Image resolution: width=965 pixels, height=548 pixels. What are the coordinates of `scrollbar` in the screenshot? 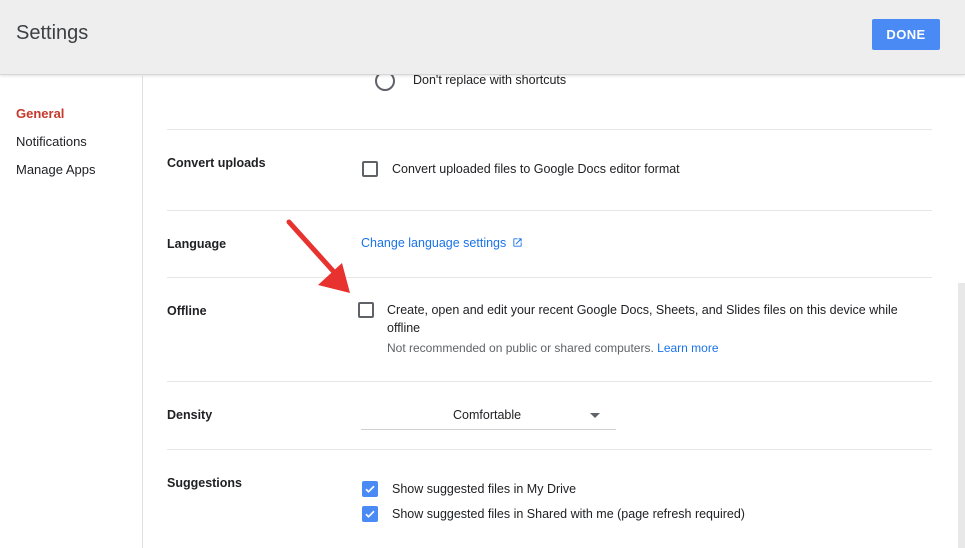 It's located at (961, 415).